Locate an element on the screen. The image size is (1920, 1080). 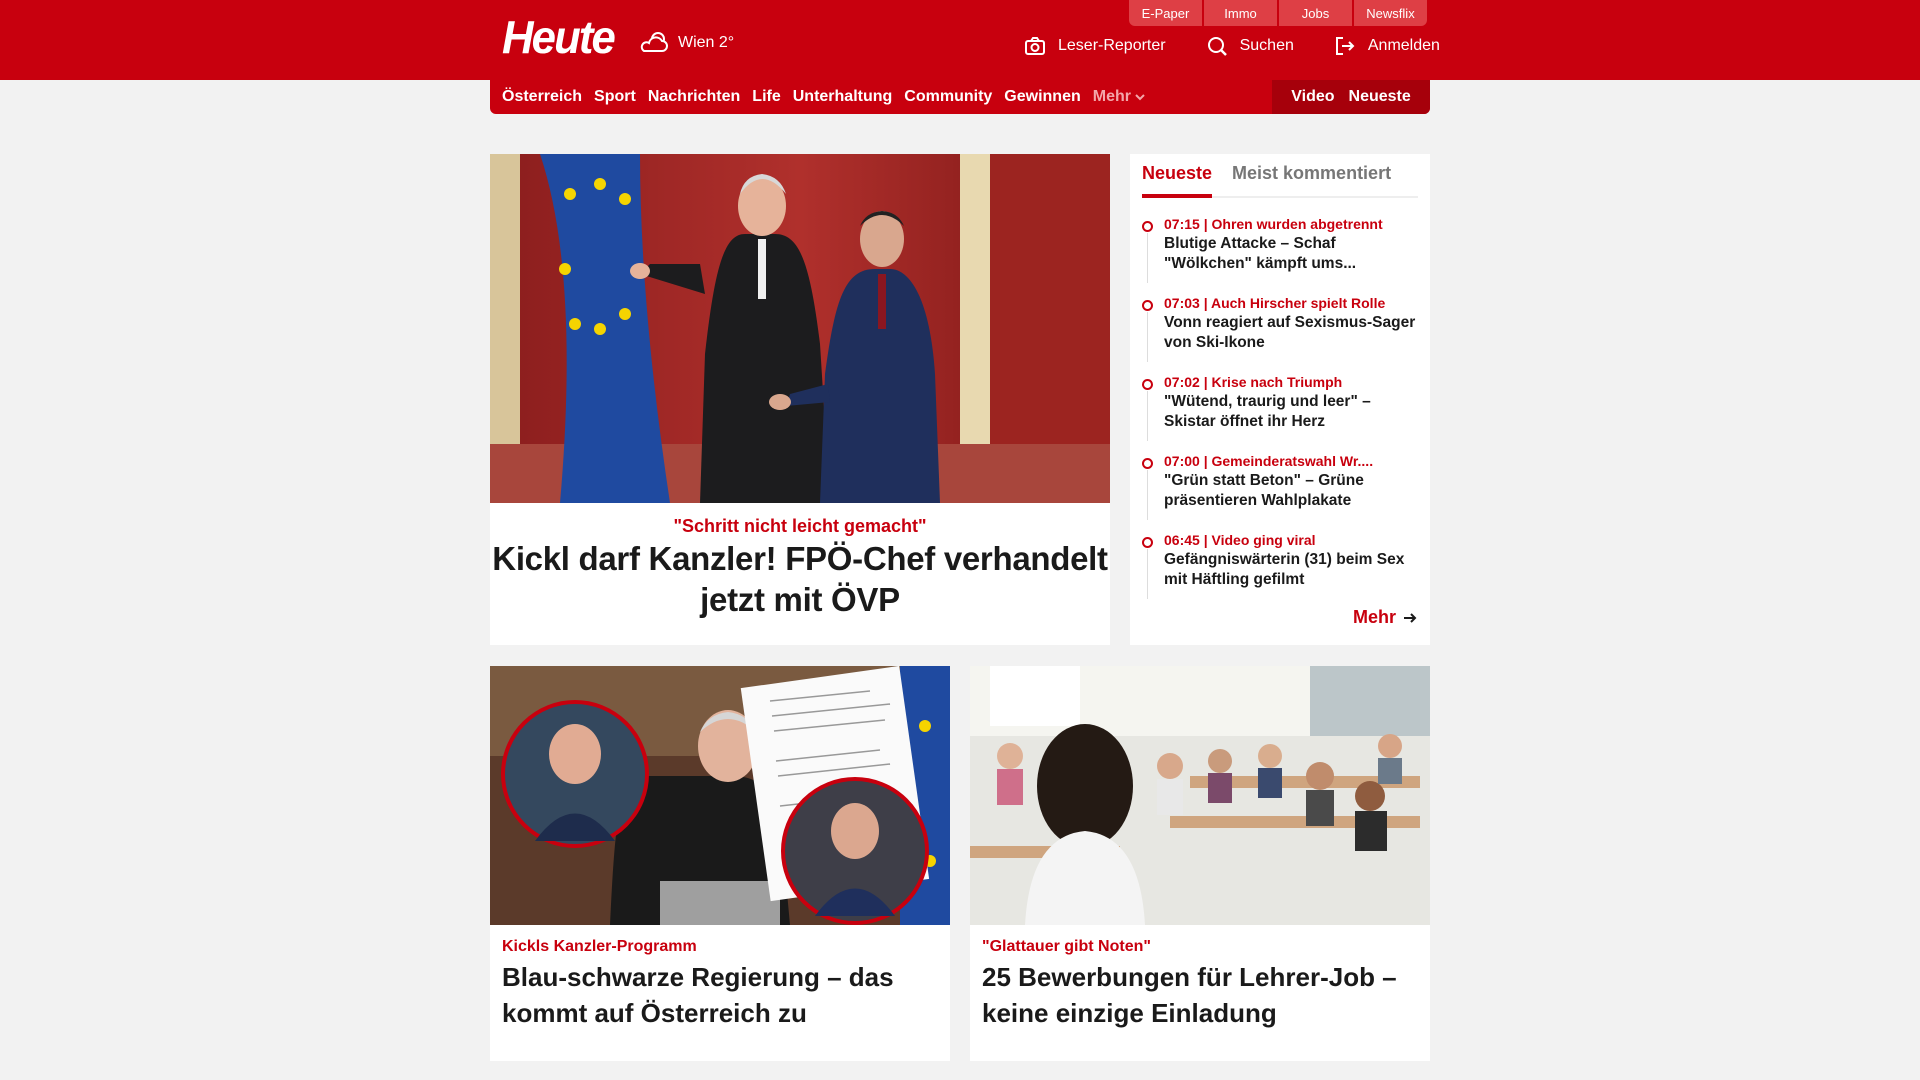
card-kicker: Kickls Kanzler-Programm is located at coordinates (599, 946).